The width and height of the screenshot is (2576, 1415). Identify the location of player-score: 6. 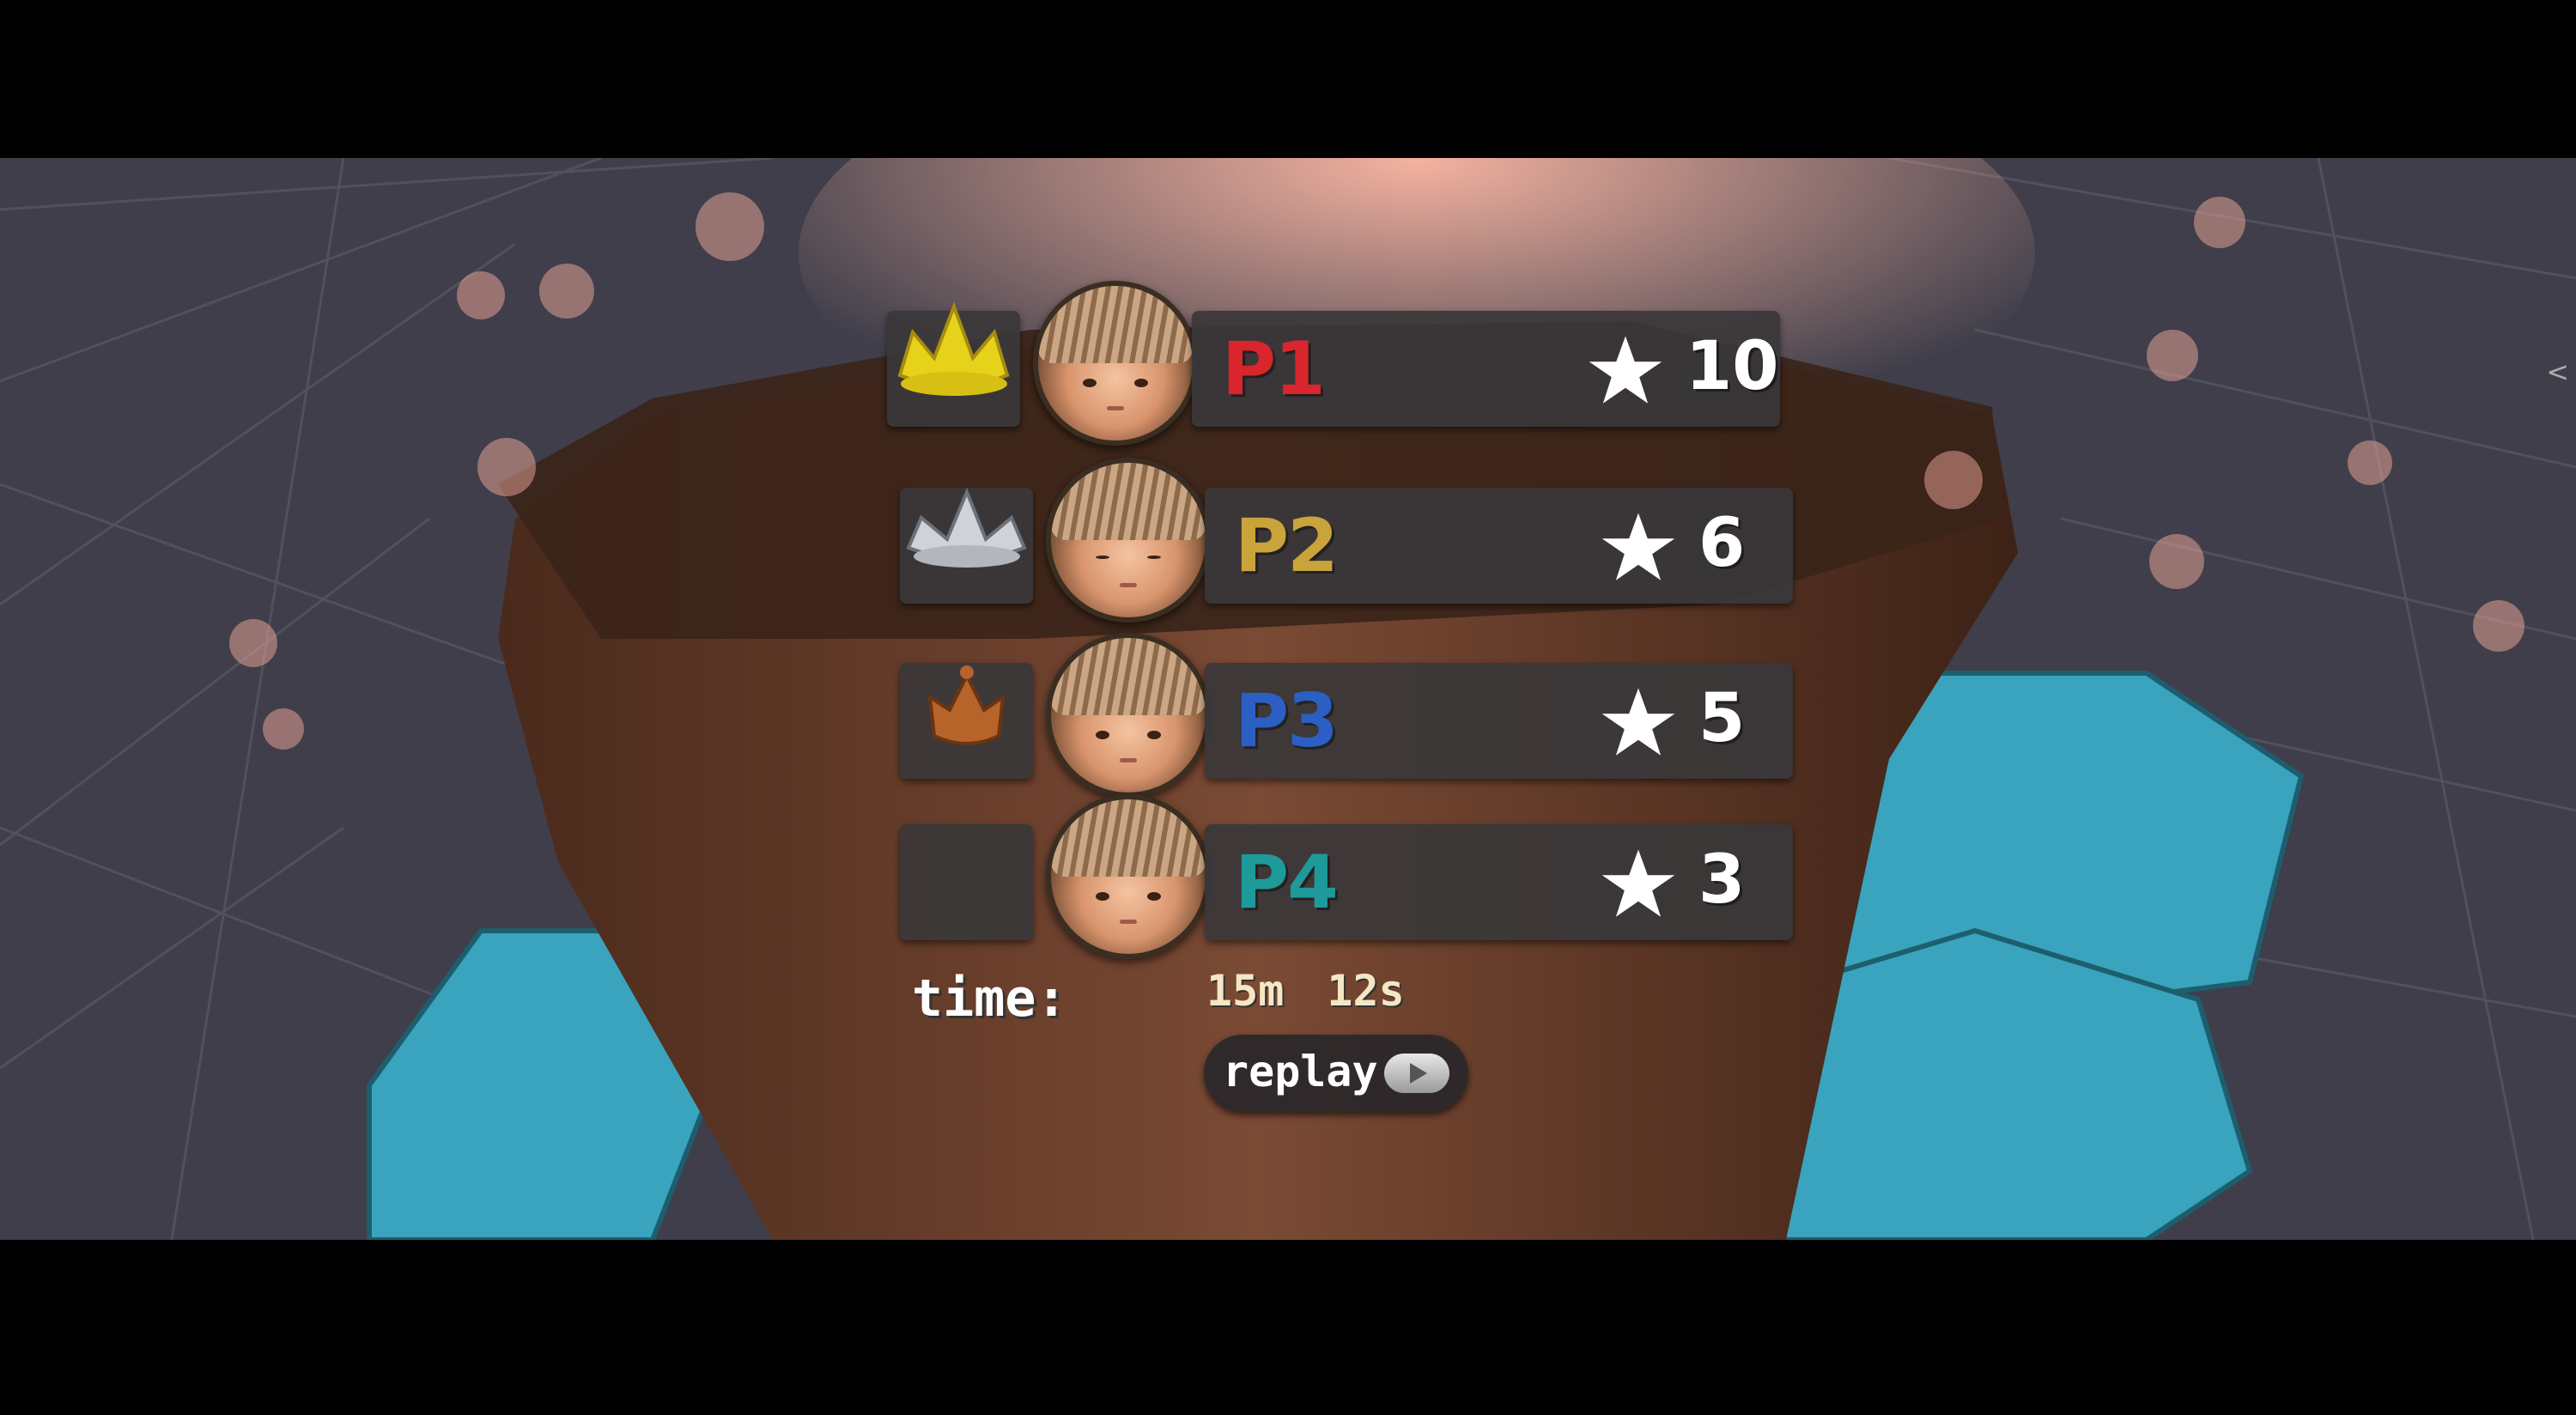
(1722, 543).